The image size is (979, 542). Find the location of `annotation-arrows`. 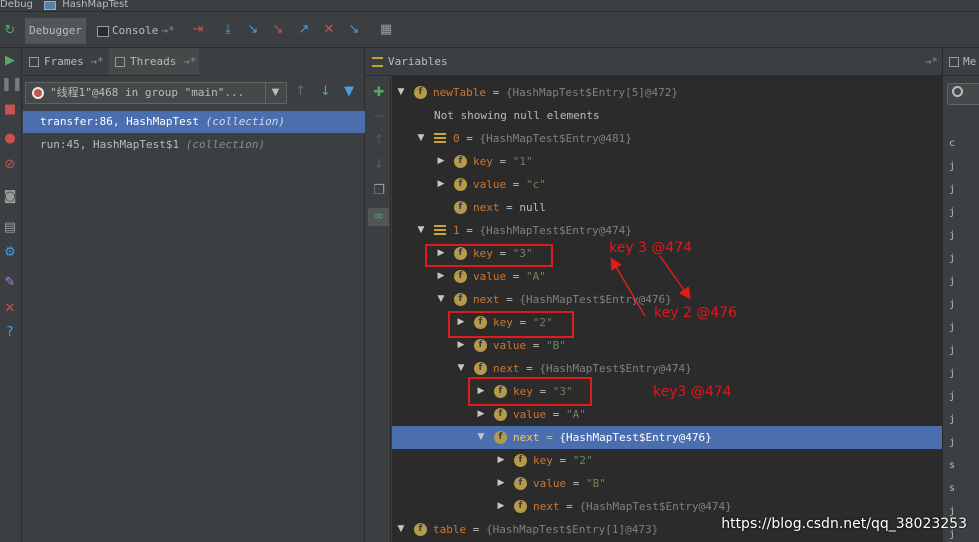

annotation-arrows is located at coordinates (650, 286).